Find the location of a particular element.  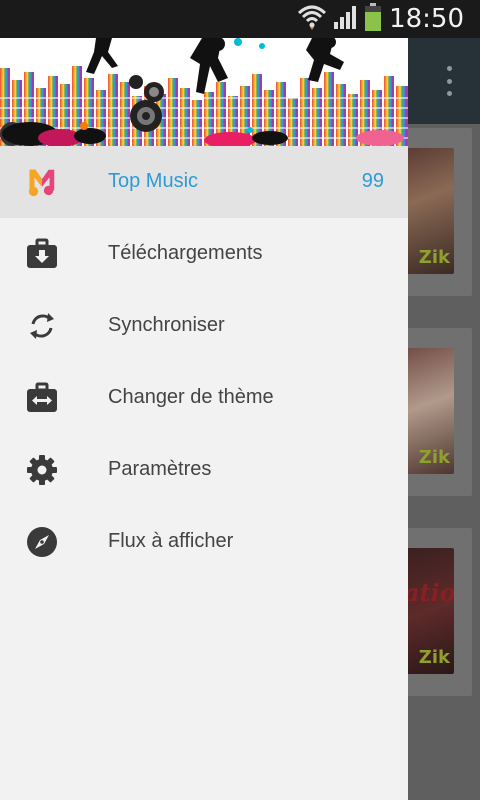

drawer-item-change-theme: Changer de thème is located at coordinates (204, 398).